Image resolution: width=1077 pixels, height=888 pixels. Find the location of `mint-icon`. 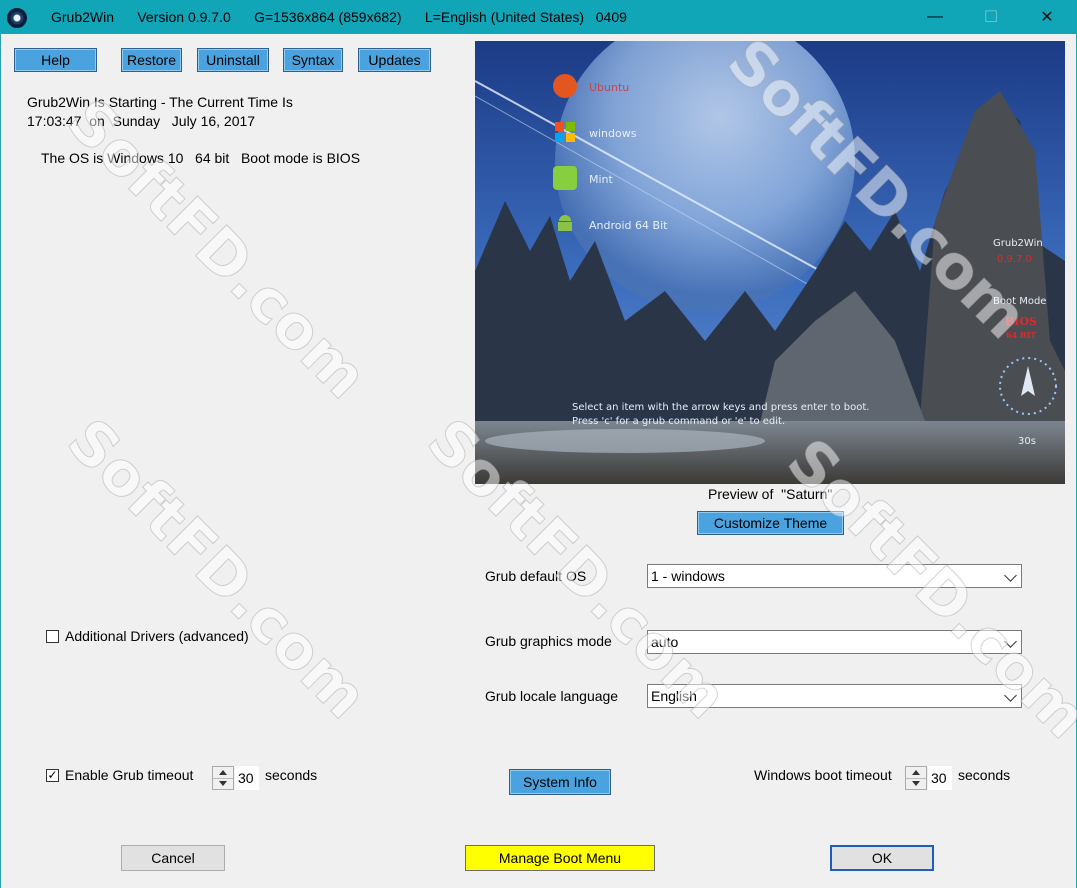

mint-icon is located at coordinates (565, 178).